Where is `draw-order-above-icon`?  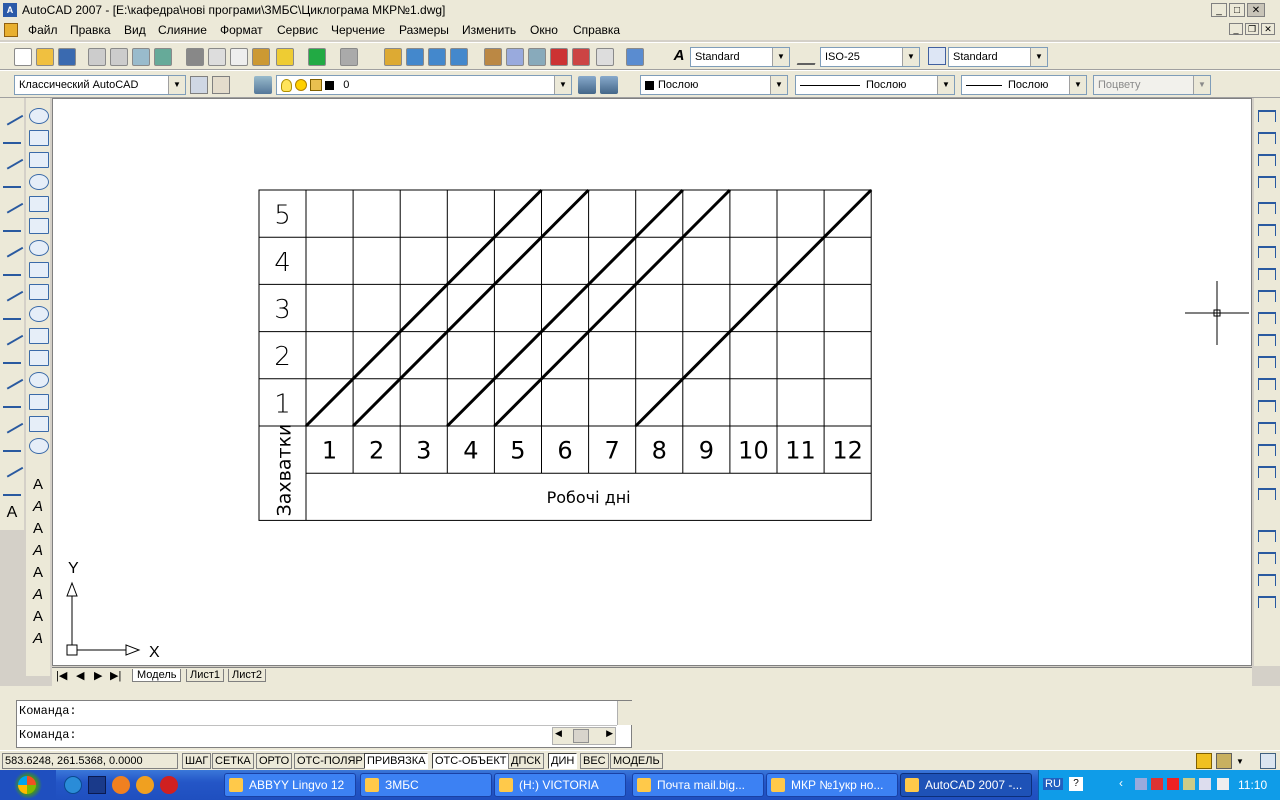
draw-order-above-icon is located at coordinates (1267, 580).